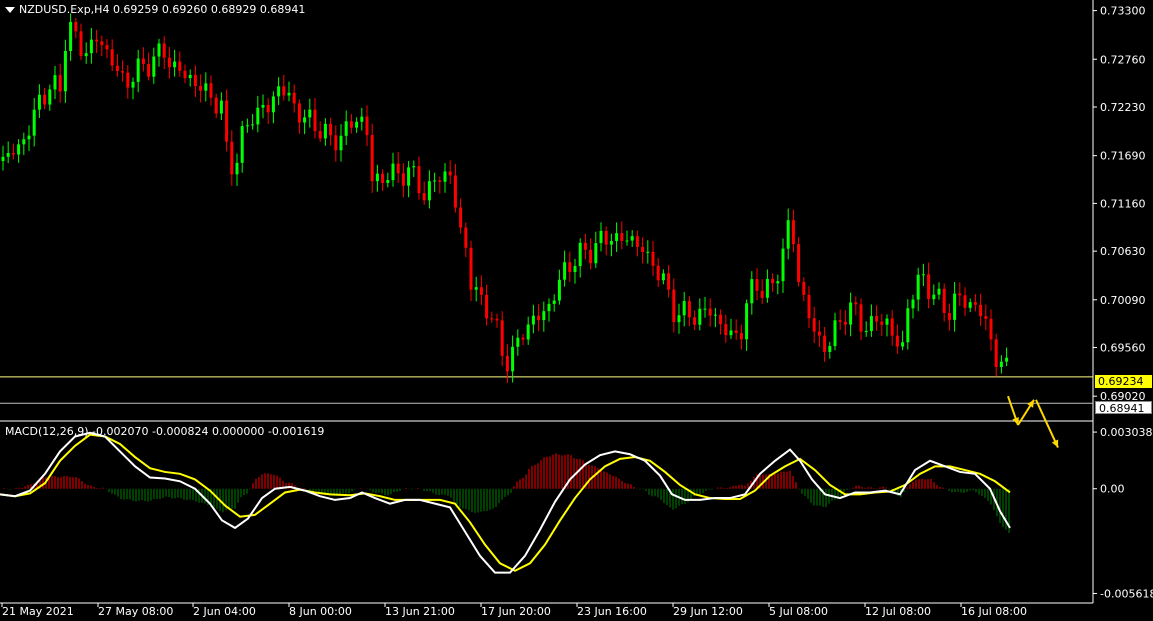  Describe the element at coordinates (10, 10) in the screenshot. I see `dropdown-triangle-icon` at that location.